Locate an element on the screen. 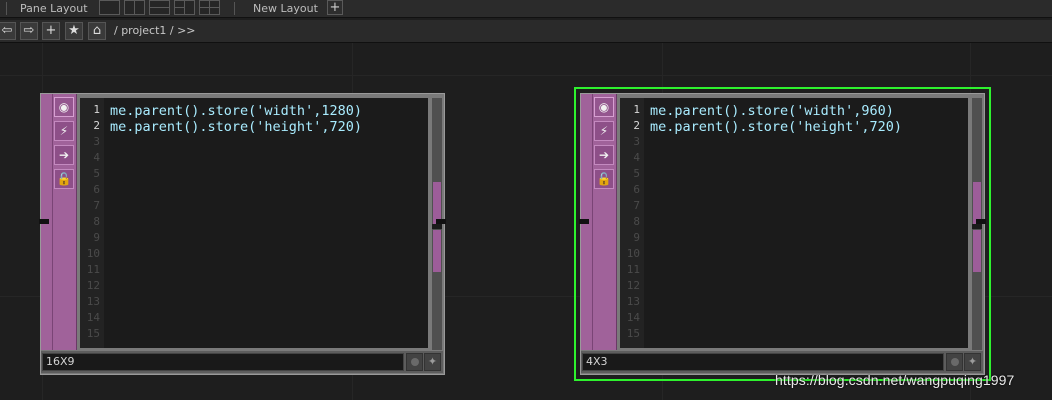  node-bottom-bar: 4X3 ✦ is located at coordinates (782, 362).